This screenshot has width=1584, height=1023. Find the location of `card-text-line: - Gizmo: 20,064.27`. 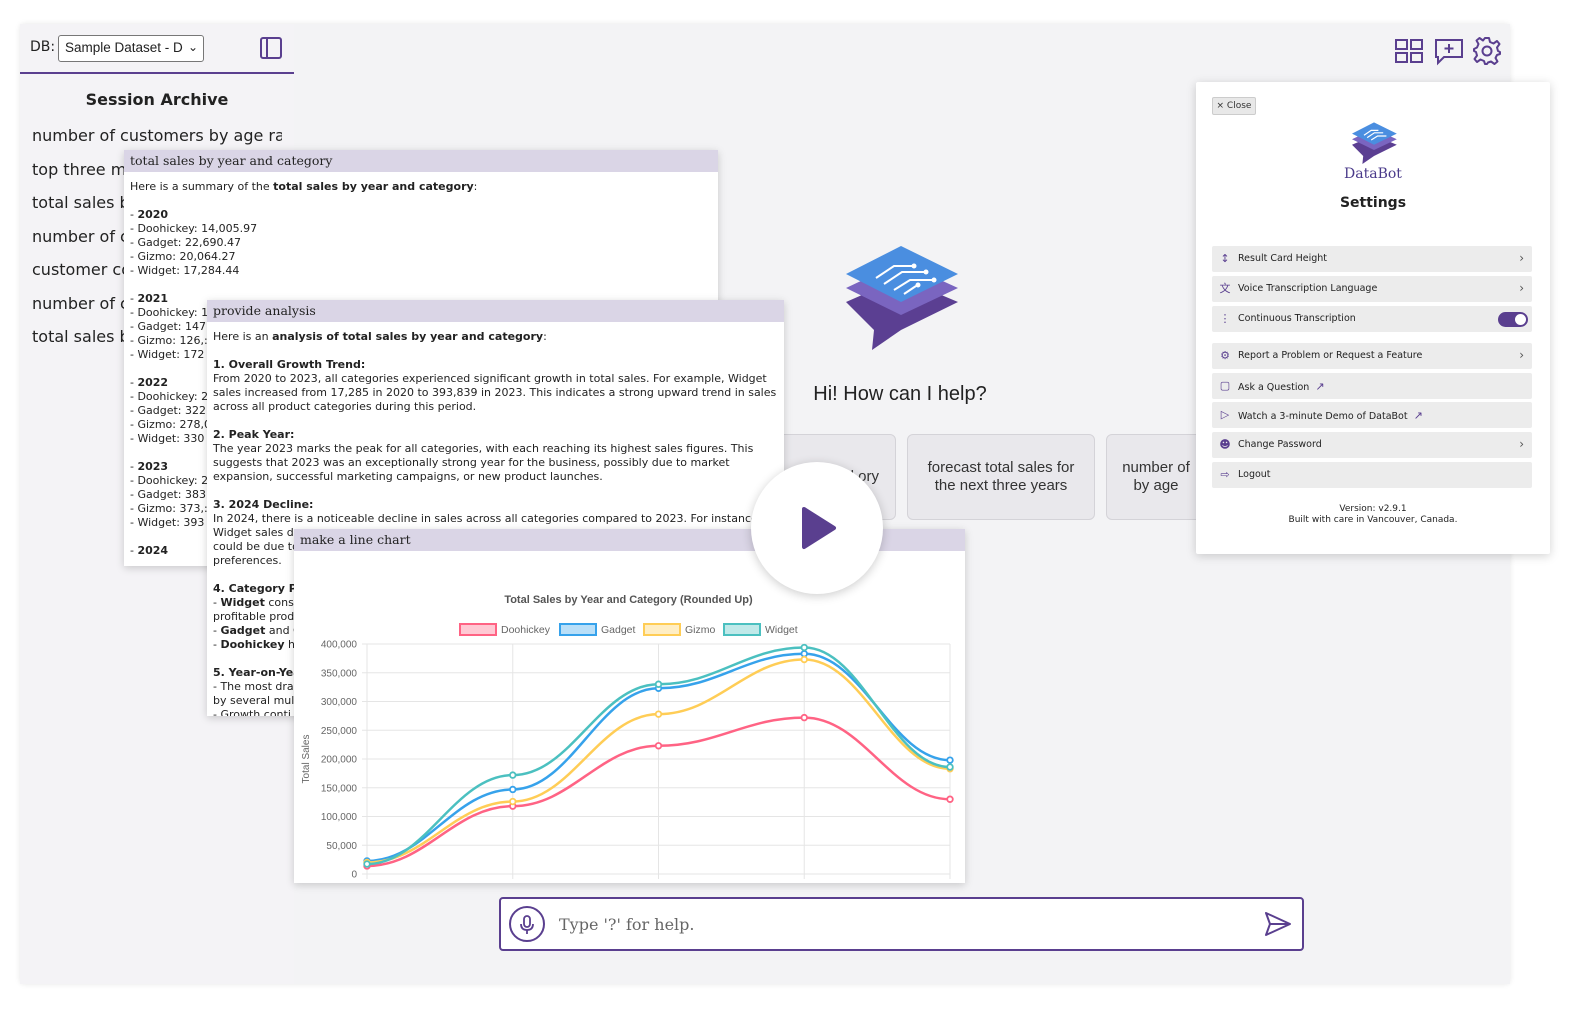

card-text-line: - Gizmo: 20,064.27 is located at coordinates (183, 256).